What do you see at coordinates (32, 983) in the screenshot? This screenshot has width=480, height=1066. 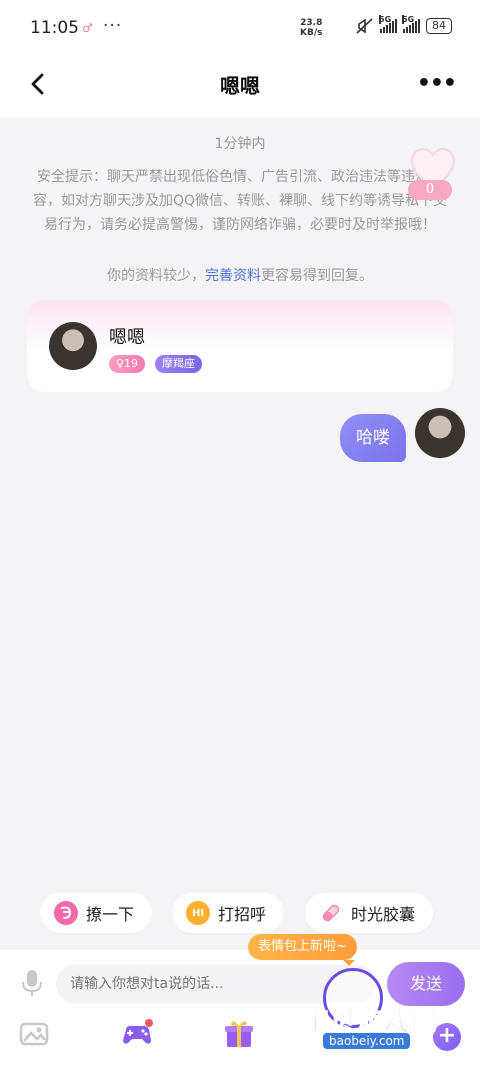 I see `voice-icon` at bounding box center [32, 983].